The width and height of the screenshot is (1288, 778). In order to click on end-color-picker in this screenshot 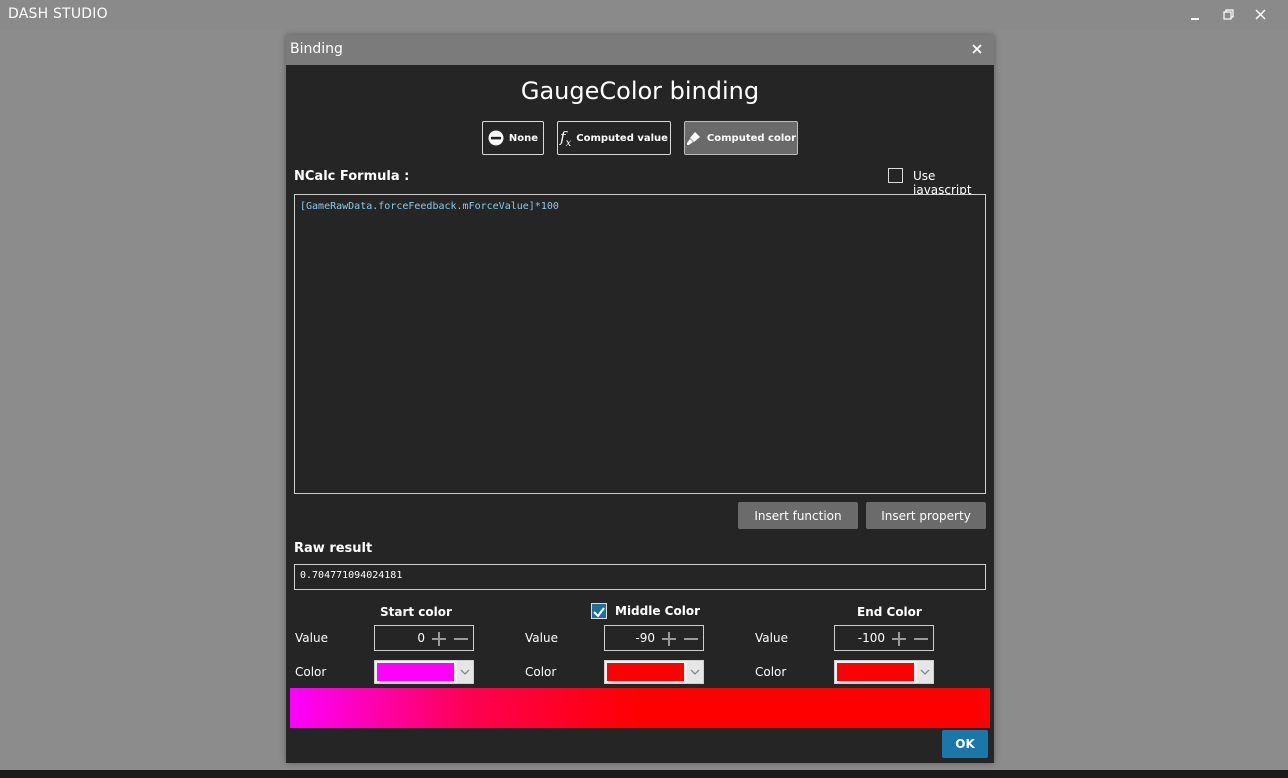, I will do `click(884, 672)`.